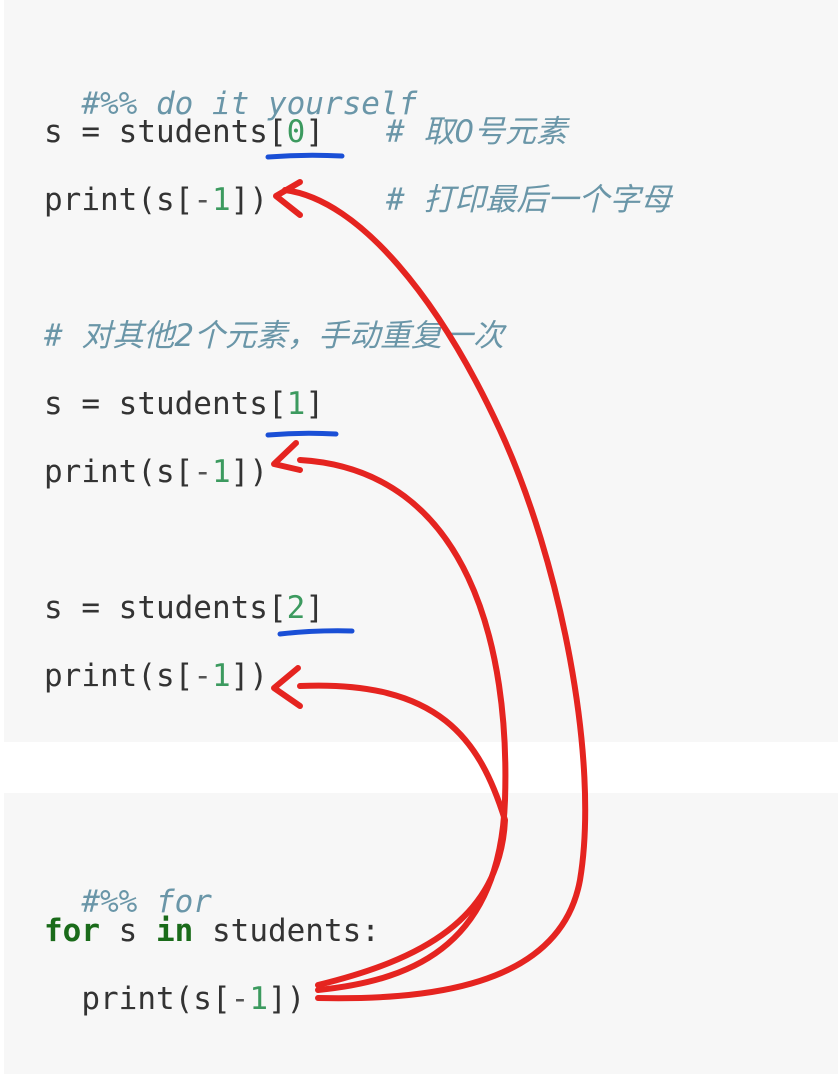 The image size is (838, 1074). I want to click on index-number: 0, so click(296, 132).